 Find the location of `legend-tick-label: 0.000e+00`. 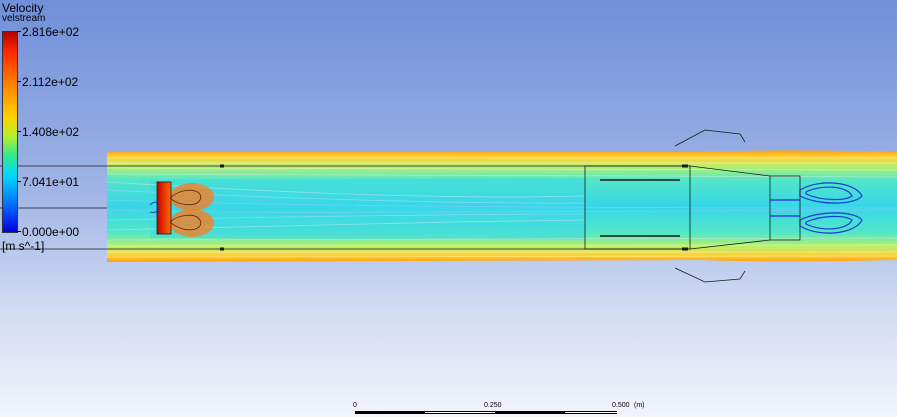

legend-tick-label: 0.000e+00 is located at coordinates (51, 232).